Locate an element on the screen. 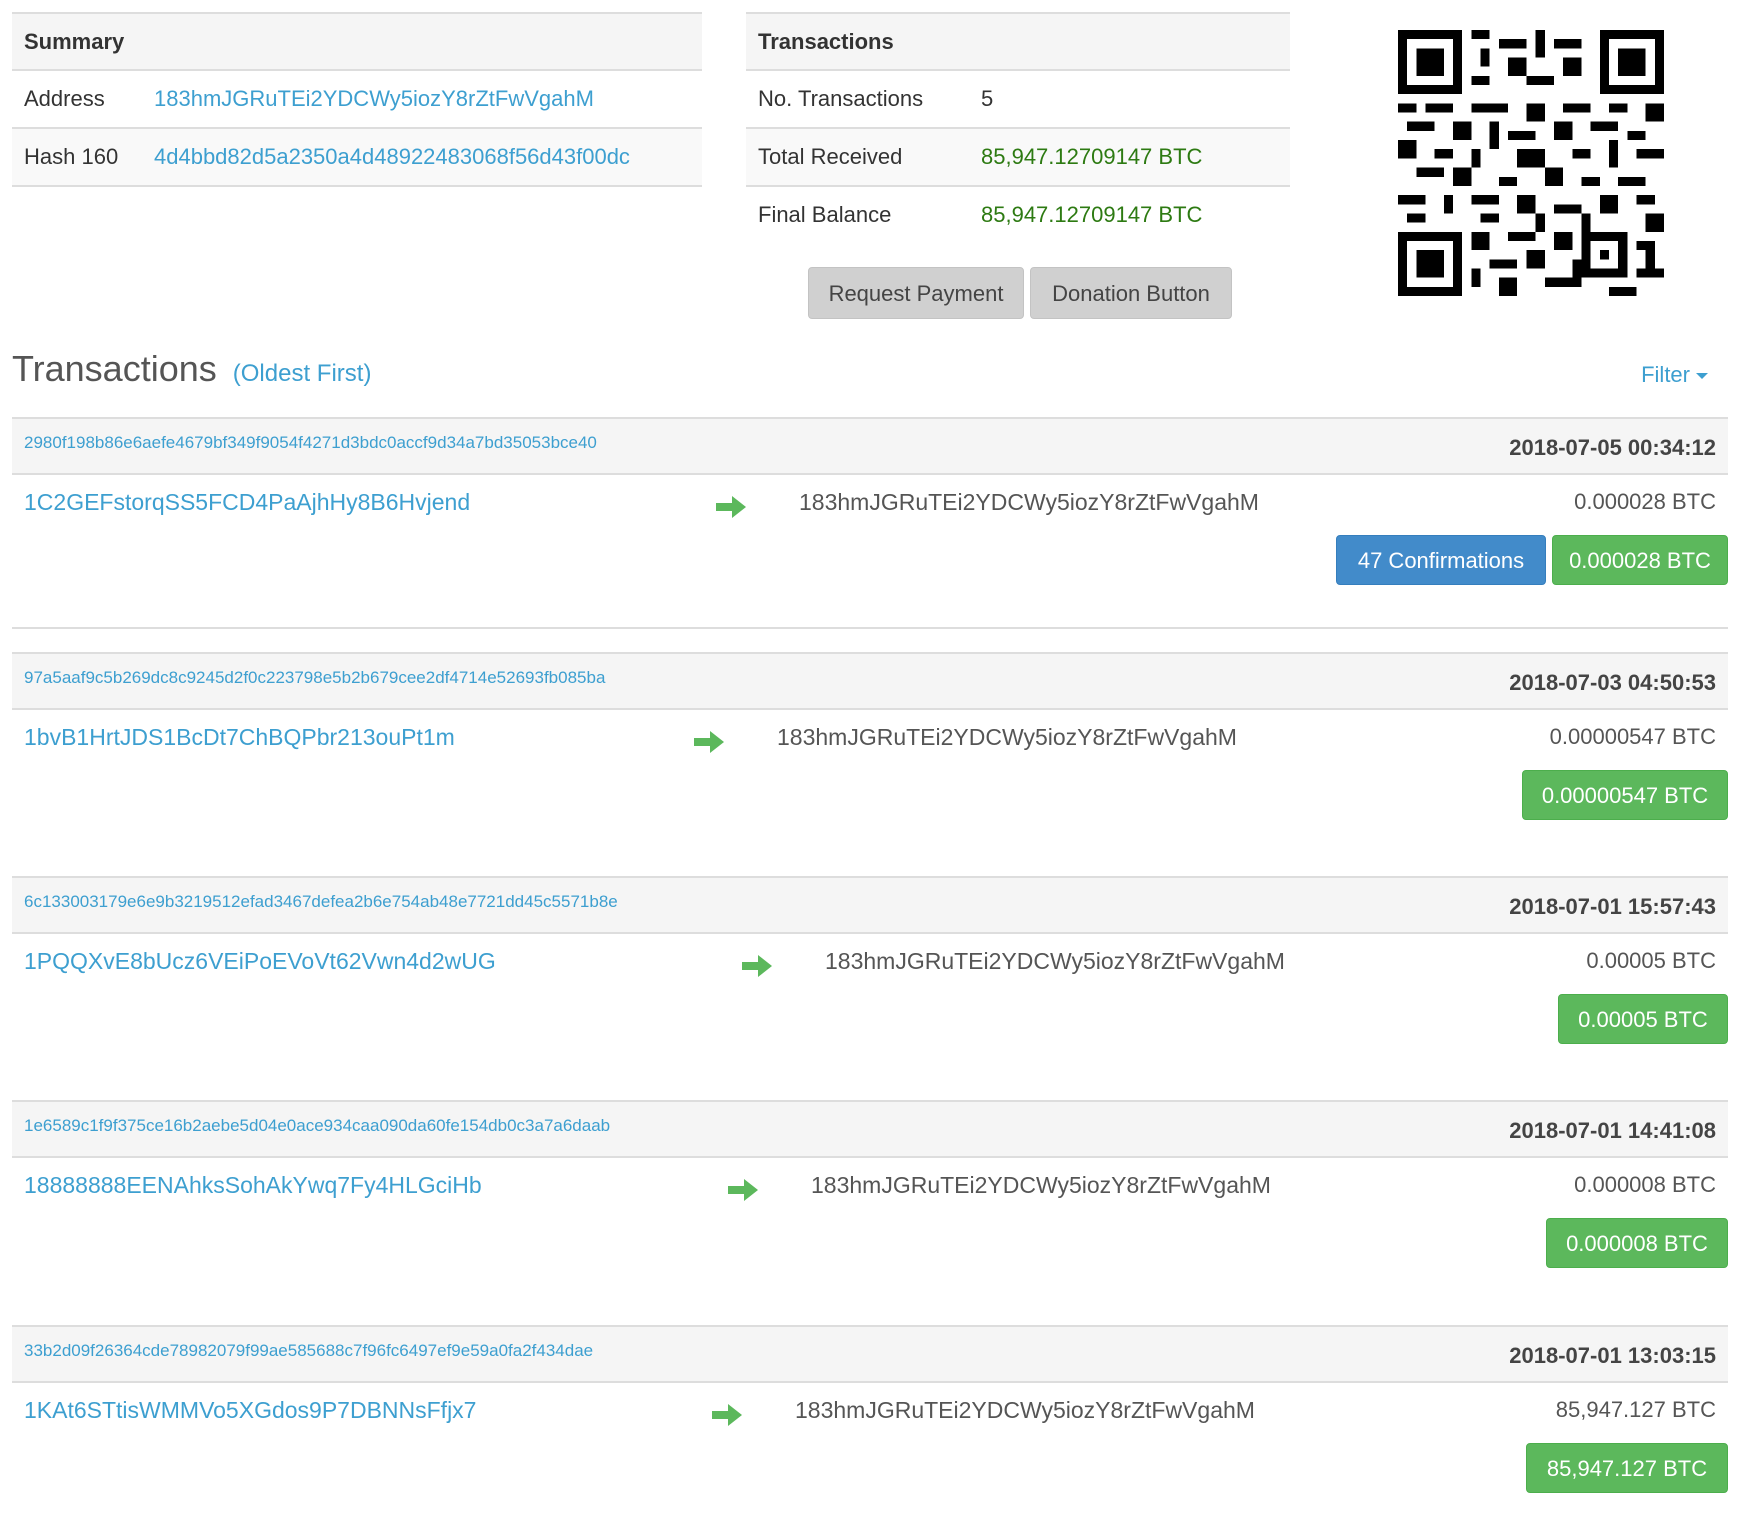 The width and height of the screenshot is (1740, 1533). qr-code-icon is located at coordinates (1531, 163).